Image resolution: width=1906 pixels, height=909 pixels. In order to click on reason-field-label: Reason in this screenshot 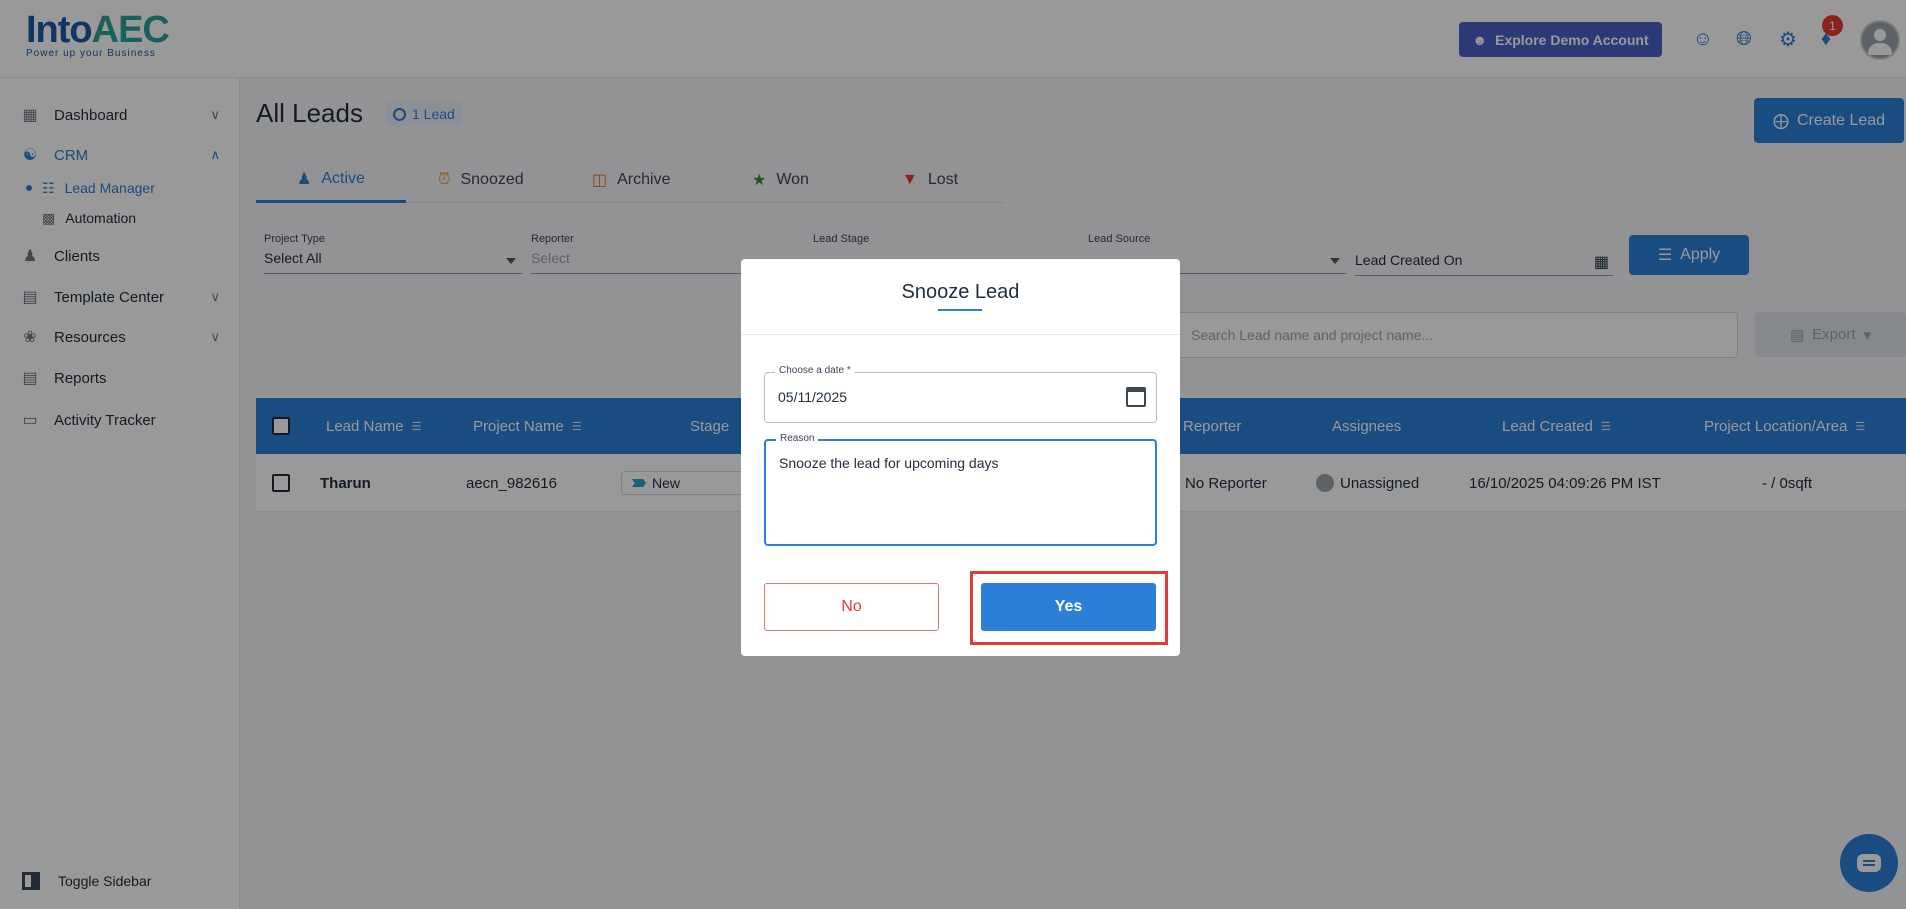, I will do `click(797, 438)`.